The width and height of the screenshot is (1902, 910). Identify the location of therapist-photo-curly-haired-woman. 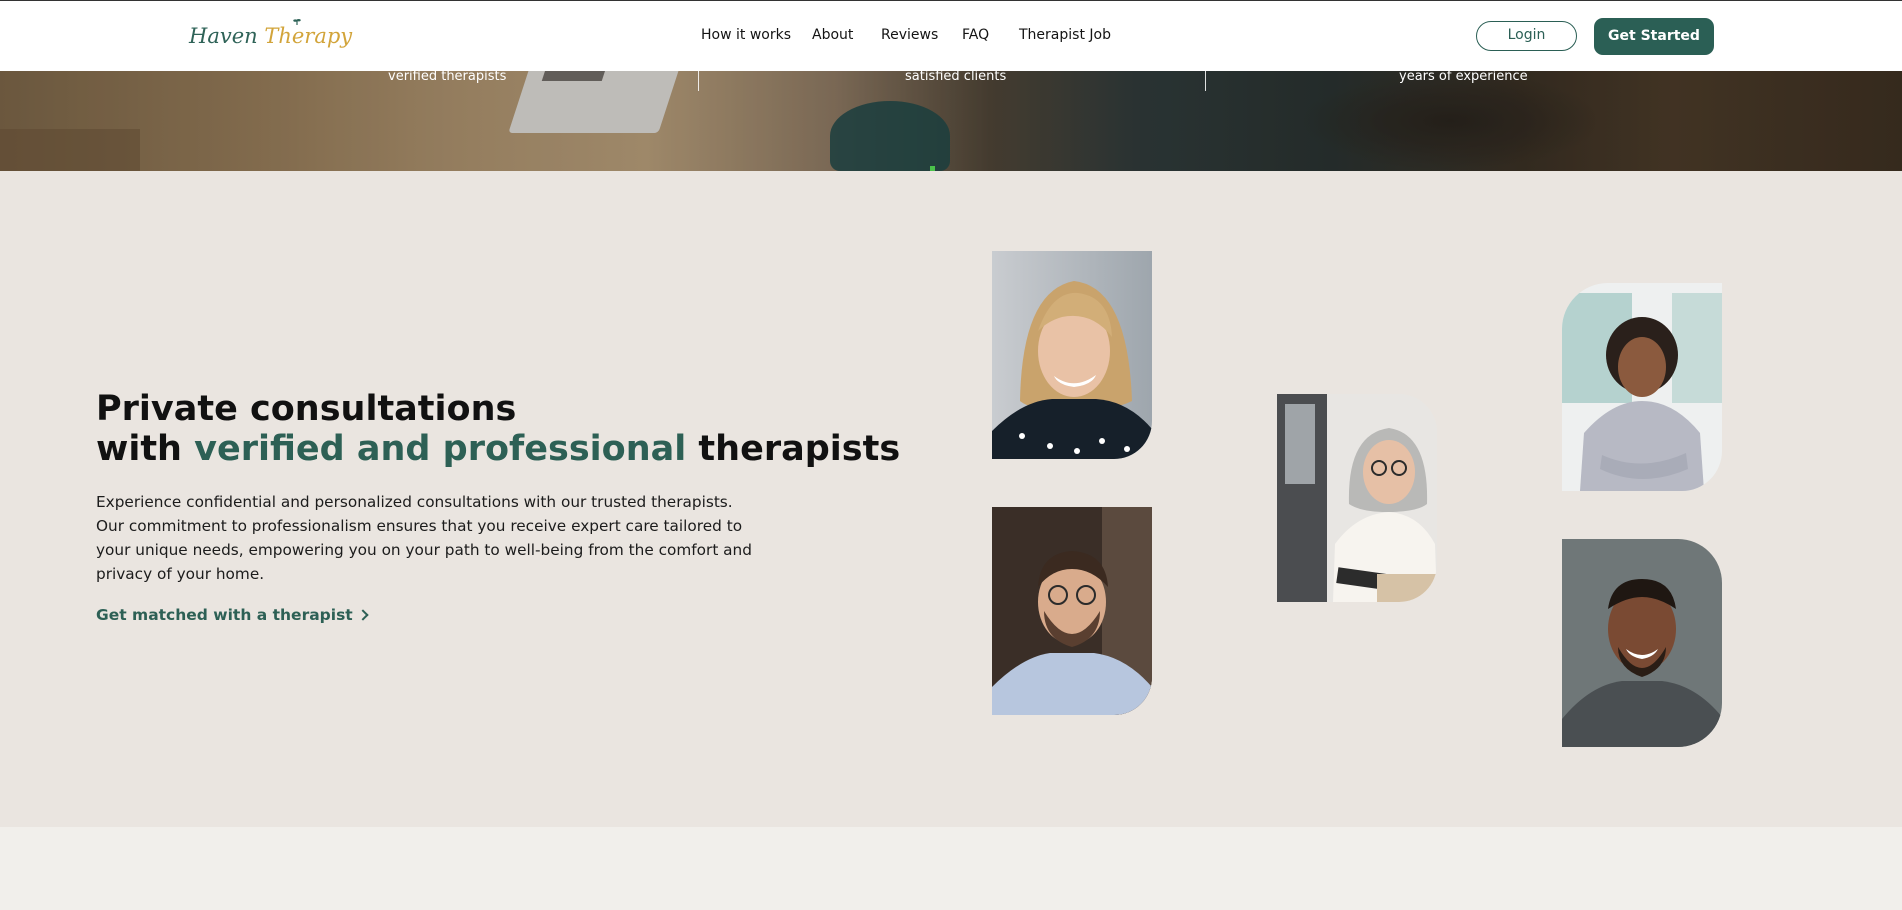
(1642, 387).